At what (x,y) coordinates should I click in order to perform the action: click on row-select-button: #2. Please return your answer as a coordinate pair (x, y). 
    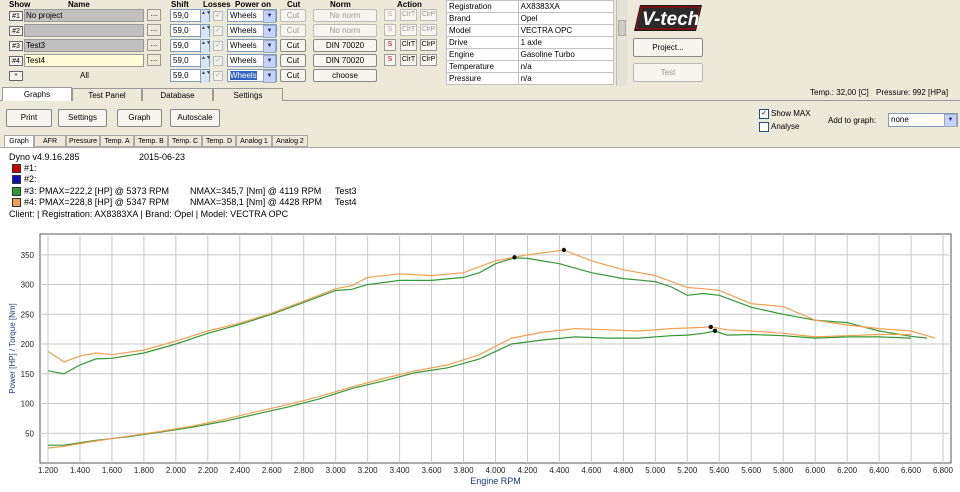
    Looking at the image, I should click on (16, 31).